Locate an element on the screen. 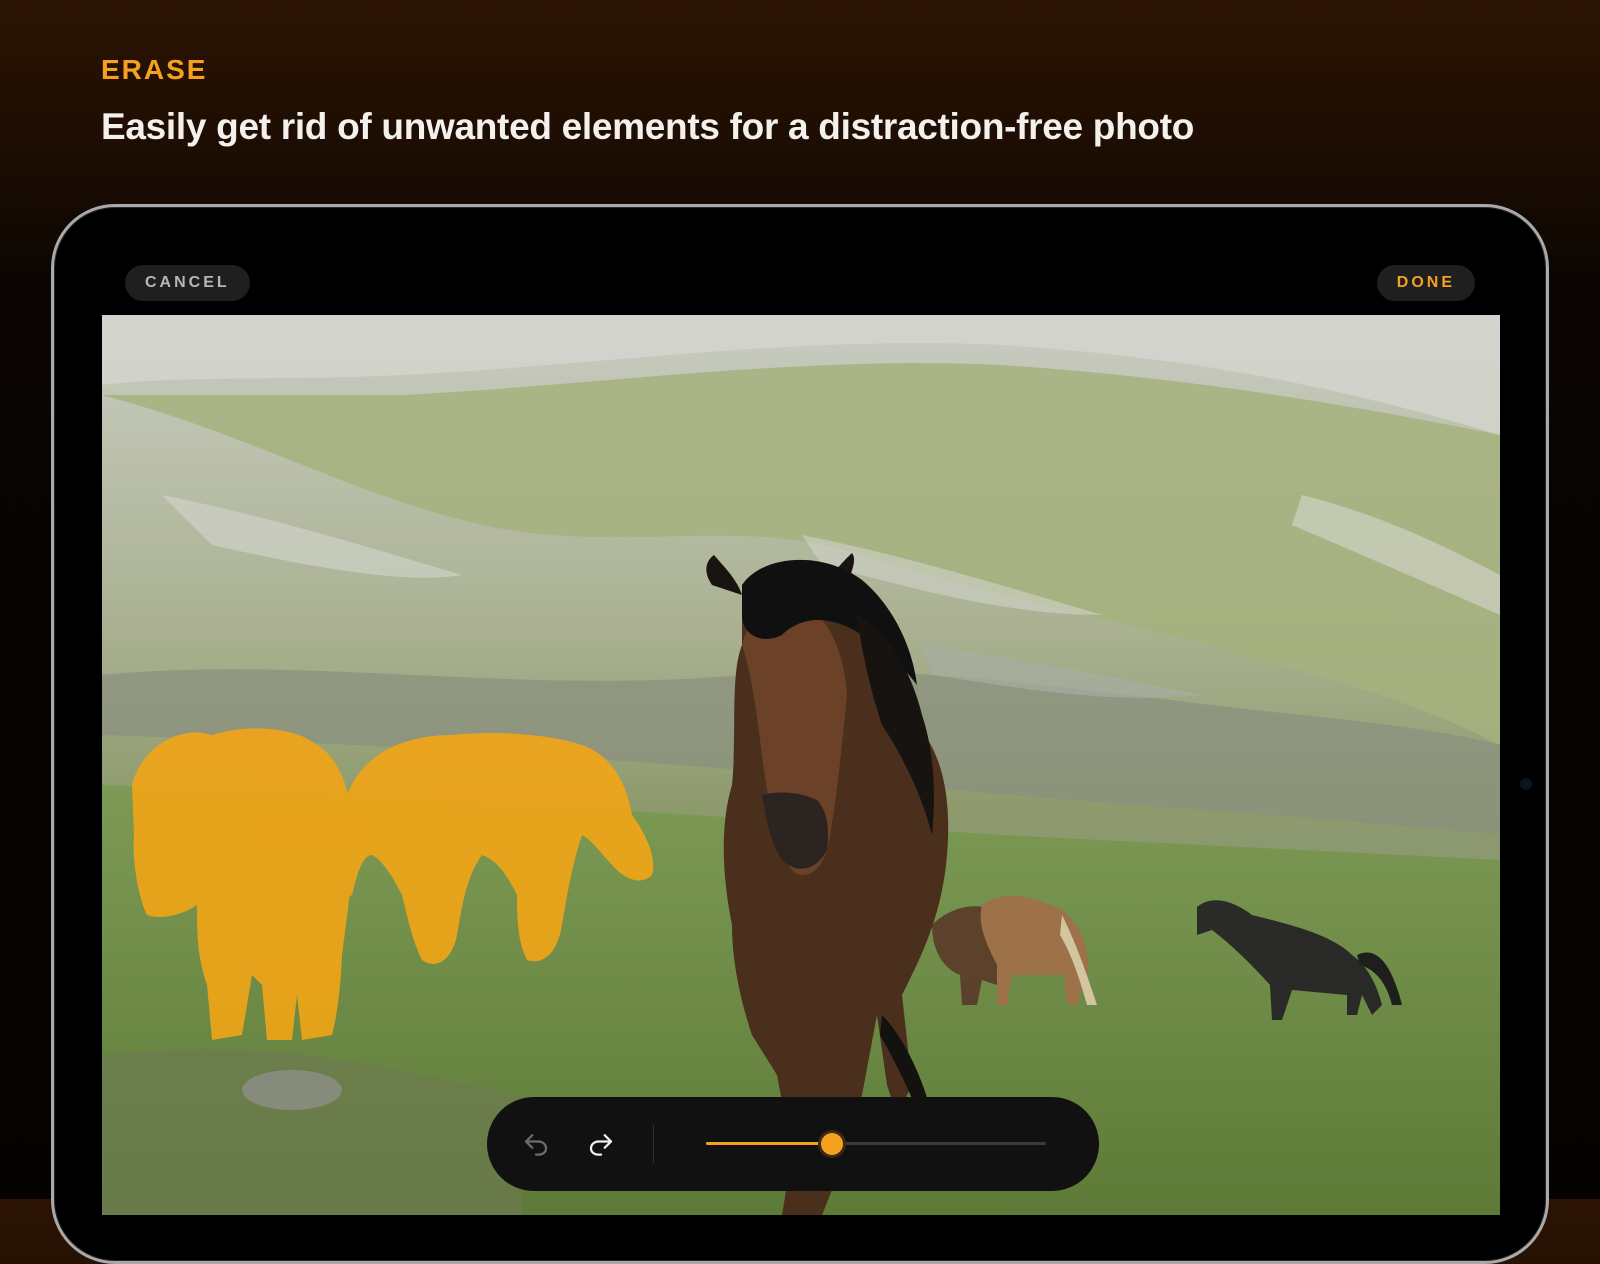 The height and width of the screenshot is (1264, 1600). slider-thumb is located at coordinates (831, 1144).